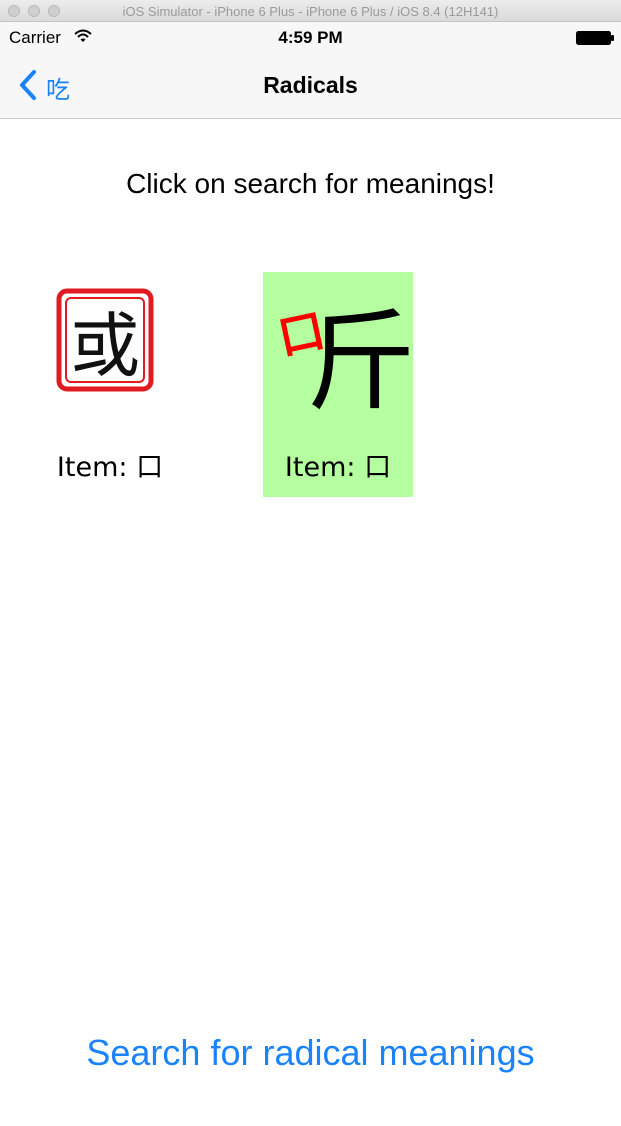 The width and height of the screenshot is (621, 1126). I want to click on status-time: 4:59 PM, so click(310, 37).